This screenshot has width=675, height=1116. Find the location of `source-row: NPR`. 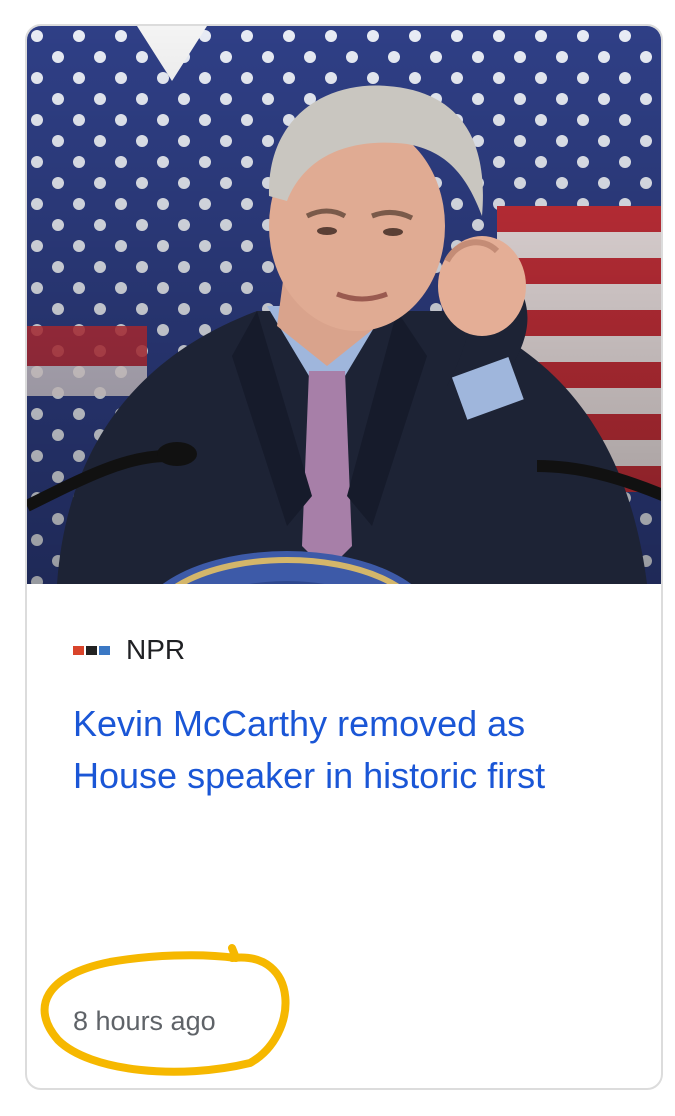

source-row: NPR is located at coordinates (129, 650).